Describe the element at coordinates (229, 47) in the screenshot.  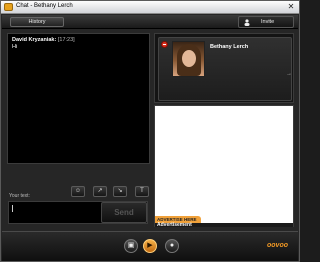
I see `contact-name: Bethany Lerch` at that location.